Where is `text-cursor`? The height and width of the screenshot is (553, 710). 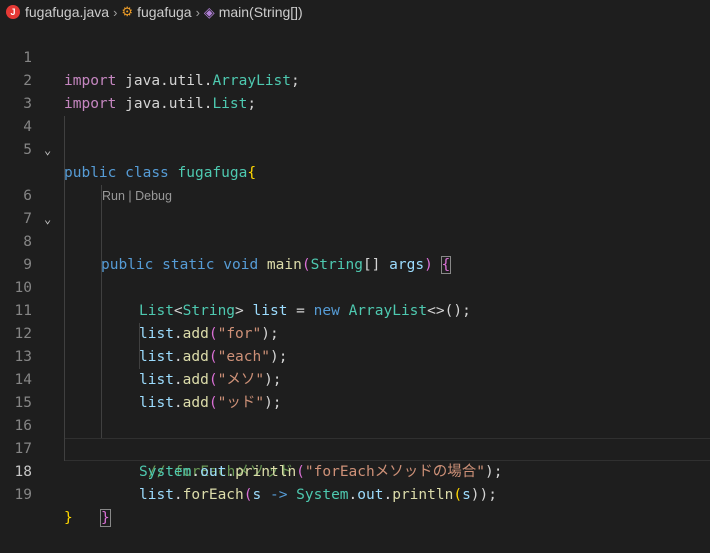
text-cursor is located at coordinates (110, 518).